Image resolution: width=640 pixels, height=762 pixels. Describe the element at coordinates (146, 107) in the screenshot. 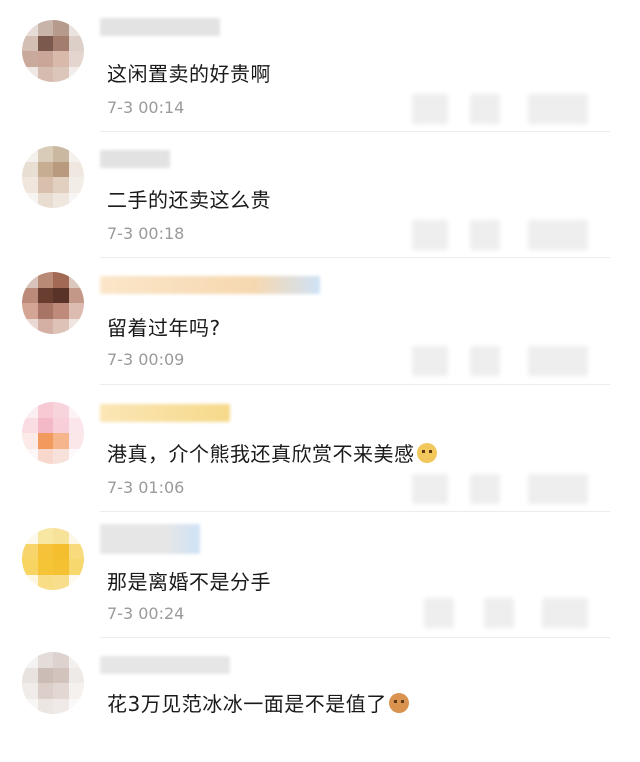

I see `comment-time: 7-3 00:14` at that location.